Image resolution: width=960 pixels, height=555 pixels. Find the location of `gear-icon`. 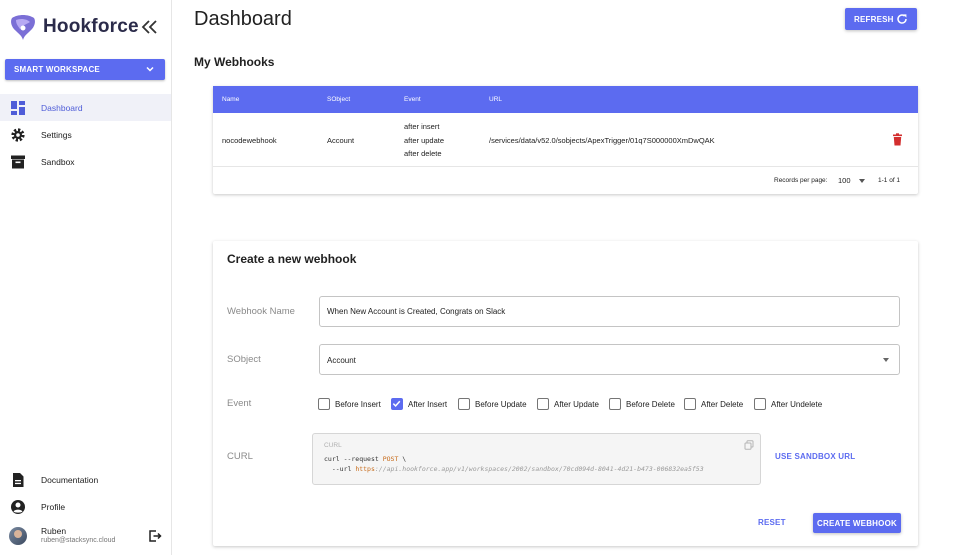

gear-icon is located at coordinates (18, 134).